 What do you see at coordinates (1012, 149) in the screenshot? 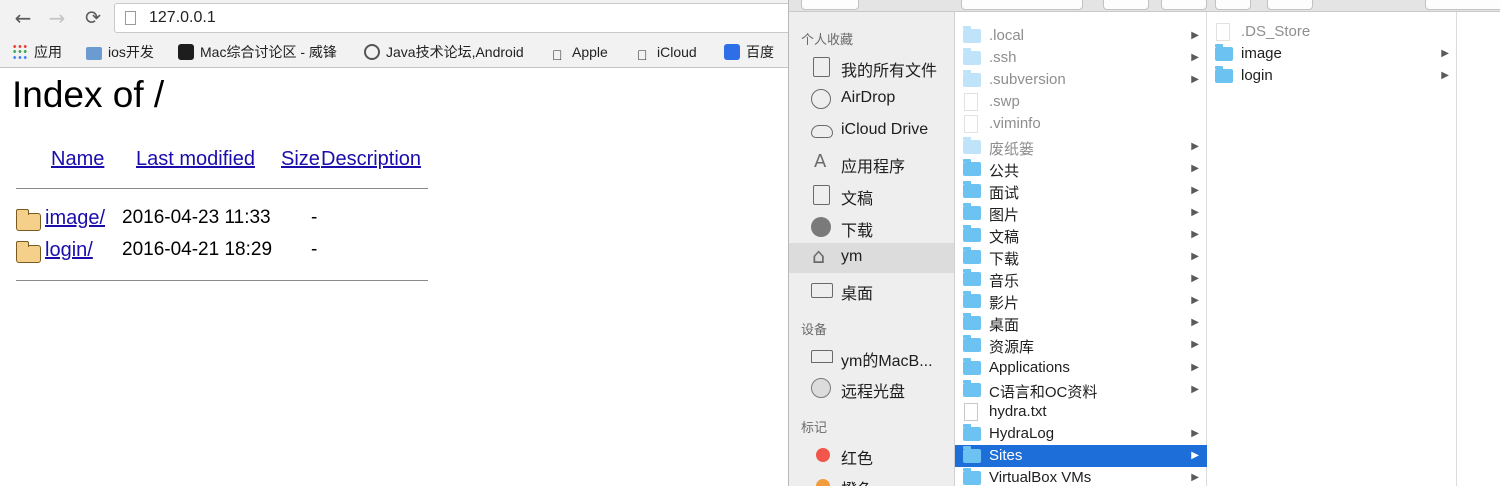
I see `finder-row-label: 废纸篓` at bounding box center [1012, 149].